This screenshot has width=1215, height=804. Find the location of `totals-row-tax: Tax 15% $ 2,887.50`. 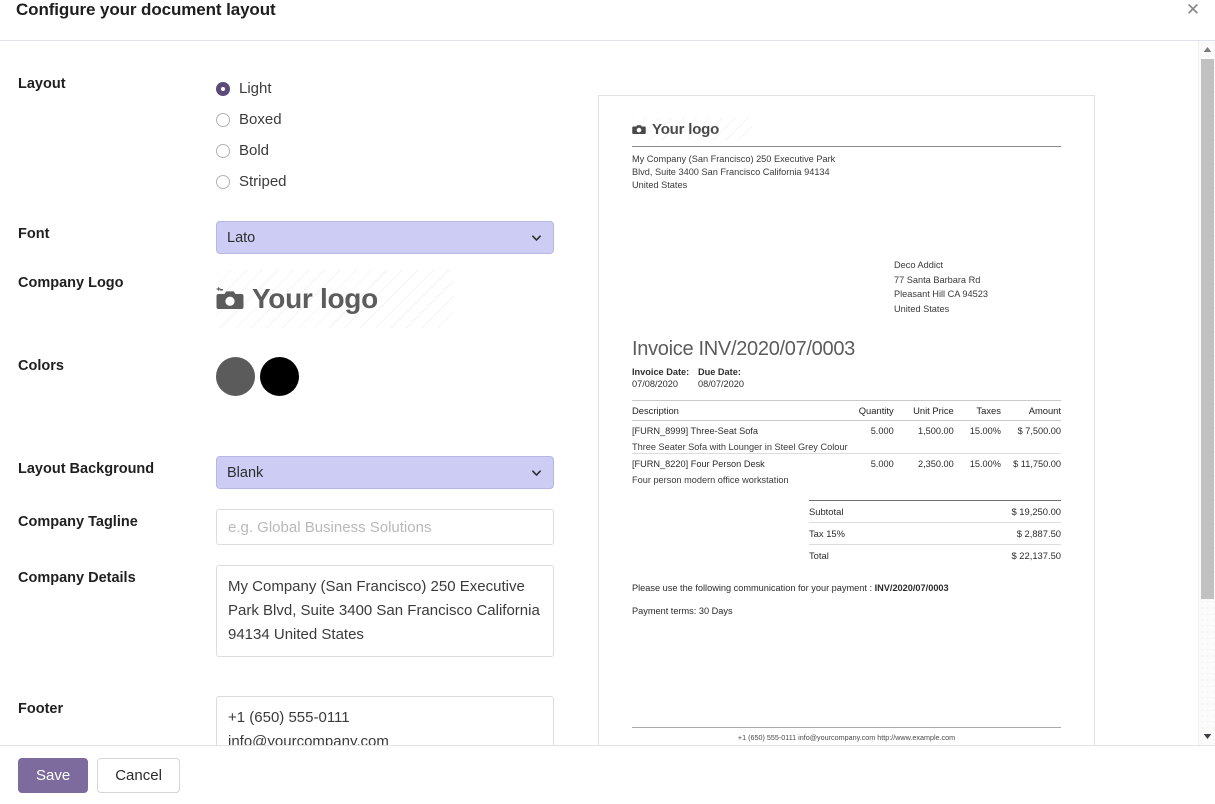

totals-row-tax: Tax 15% $ 2,887.50 is located at coordinates (935, 534).